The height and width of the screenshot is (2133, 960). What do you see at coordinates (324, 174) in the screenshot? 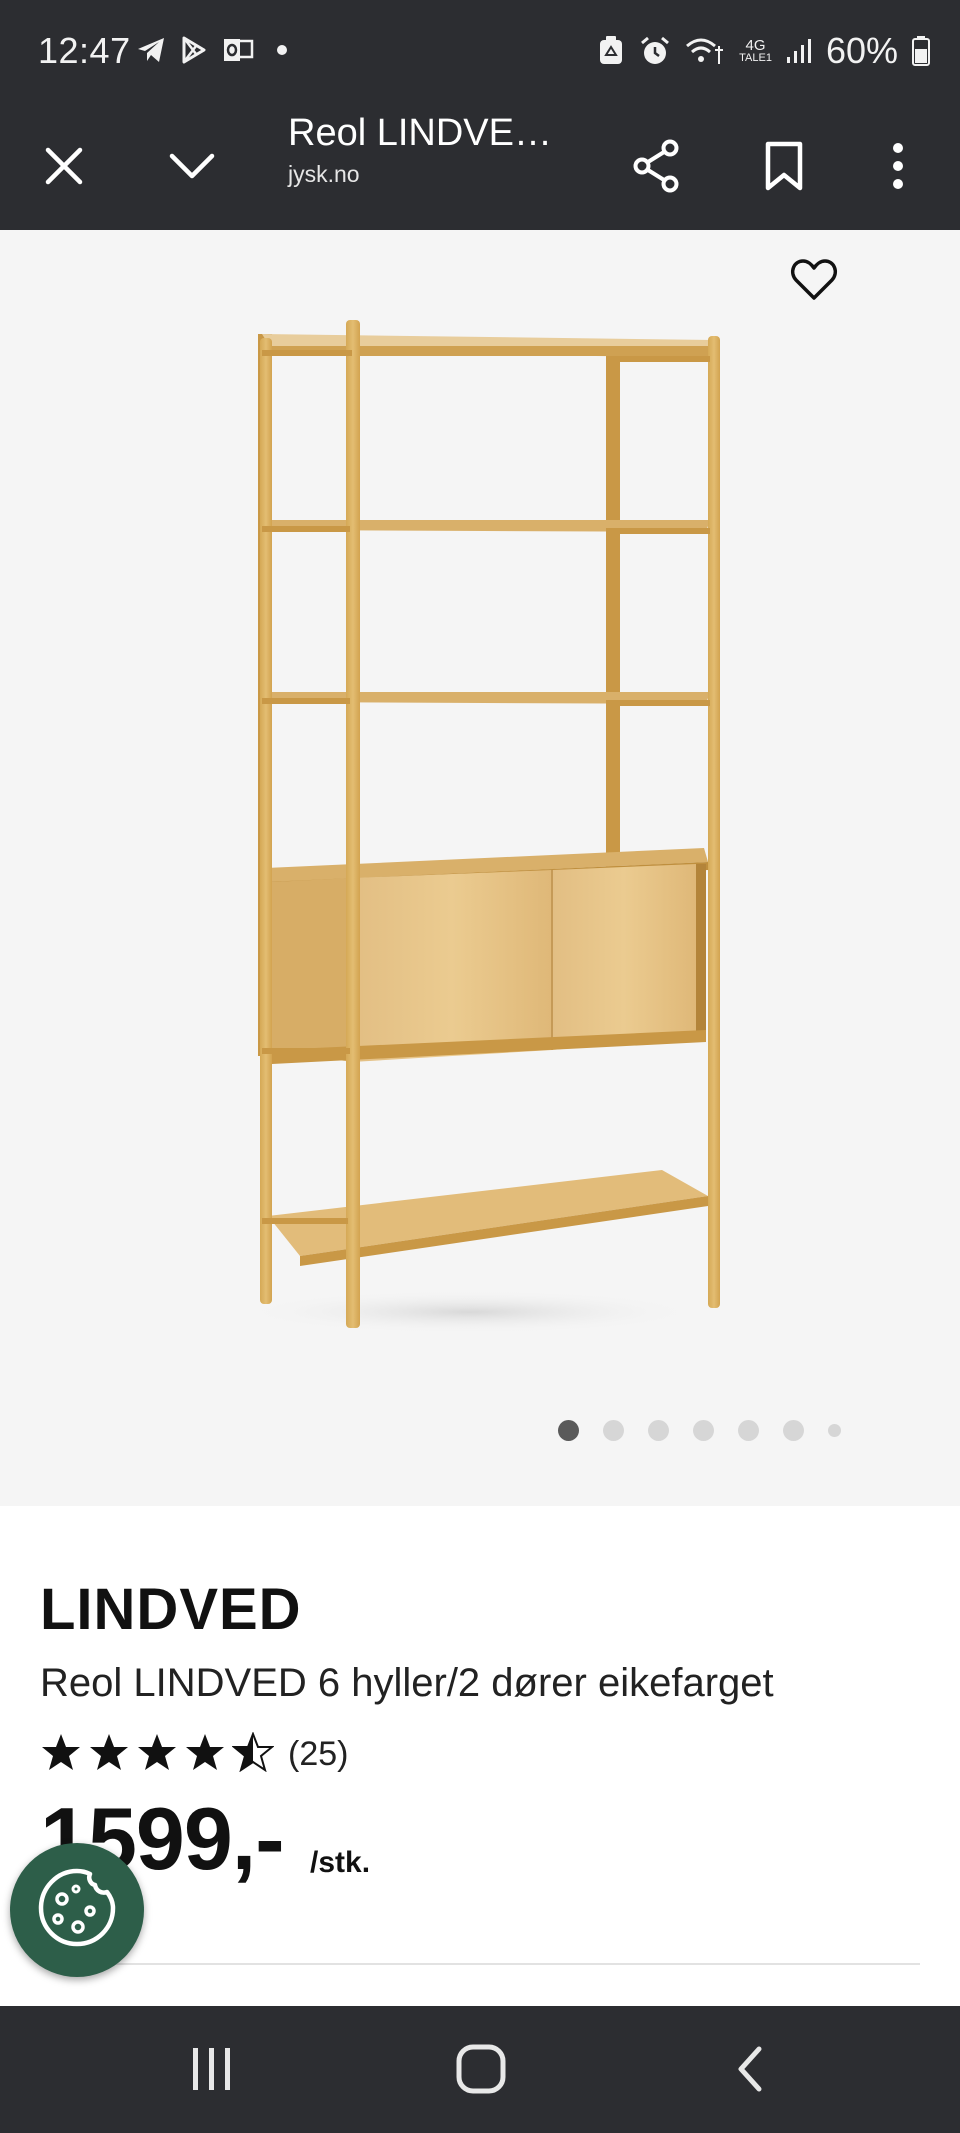
I see `page-domain: jysk.no` at bounding box center [324, 174].